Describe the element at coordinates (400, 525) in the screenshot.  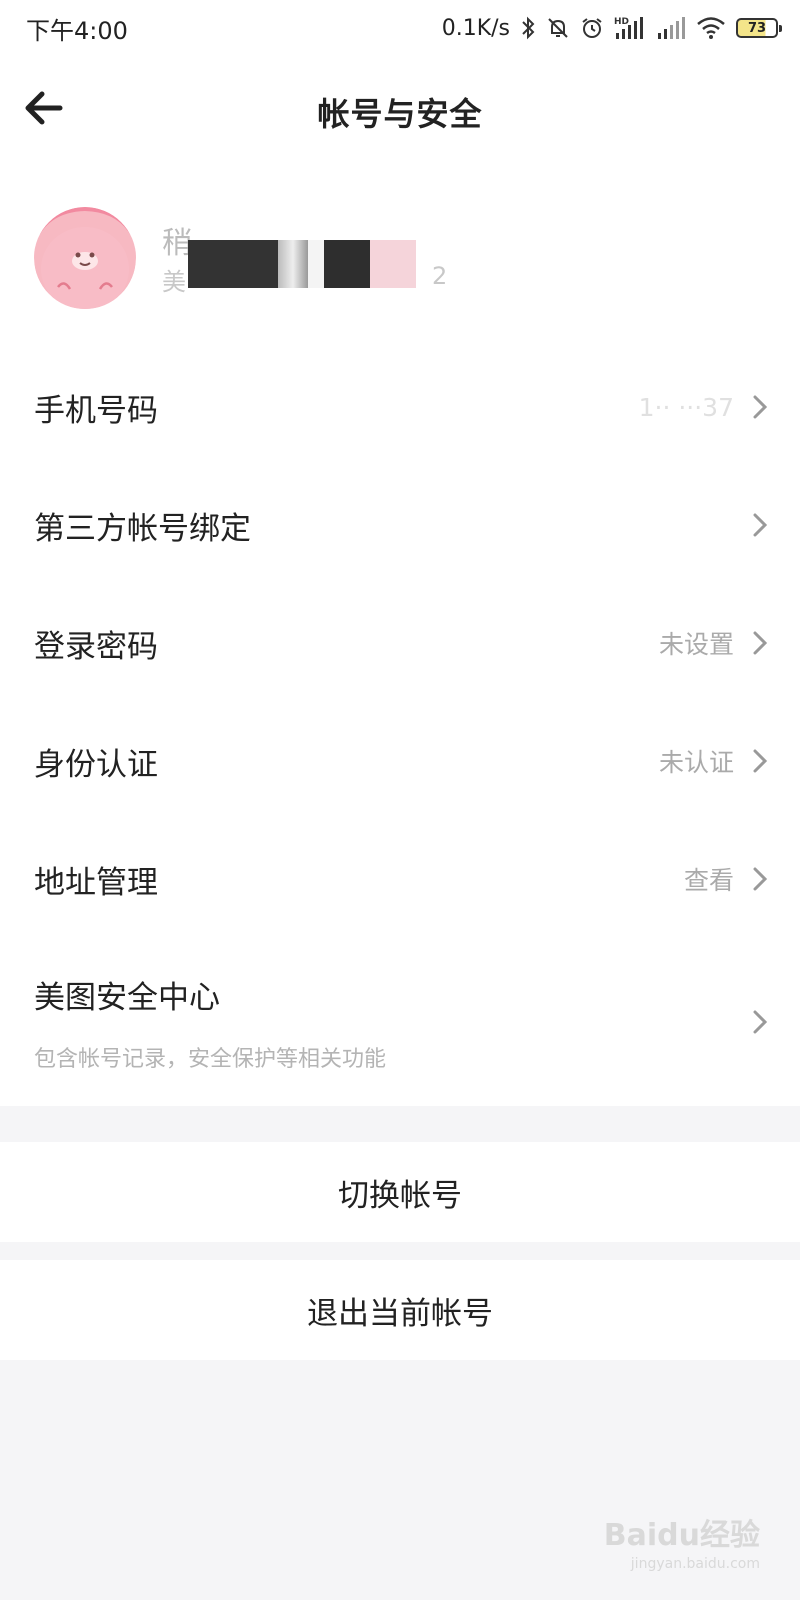
I see `row-third-party-binding: 第三方帐号绑定` at that location.